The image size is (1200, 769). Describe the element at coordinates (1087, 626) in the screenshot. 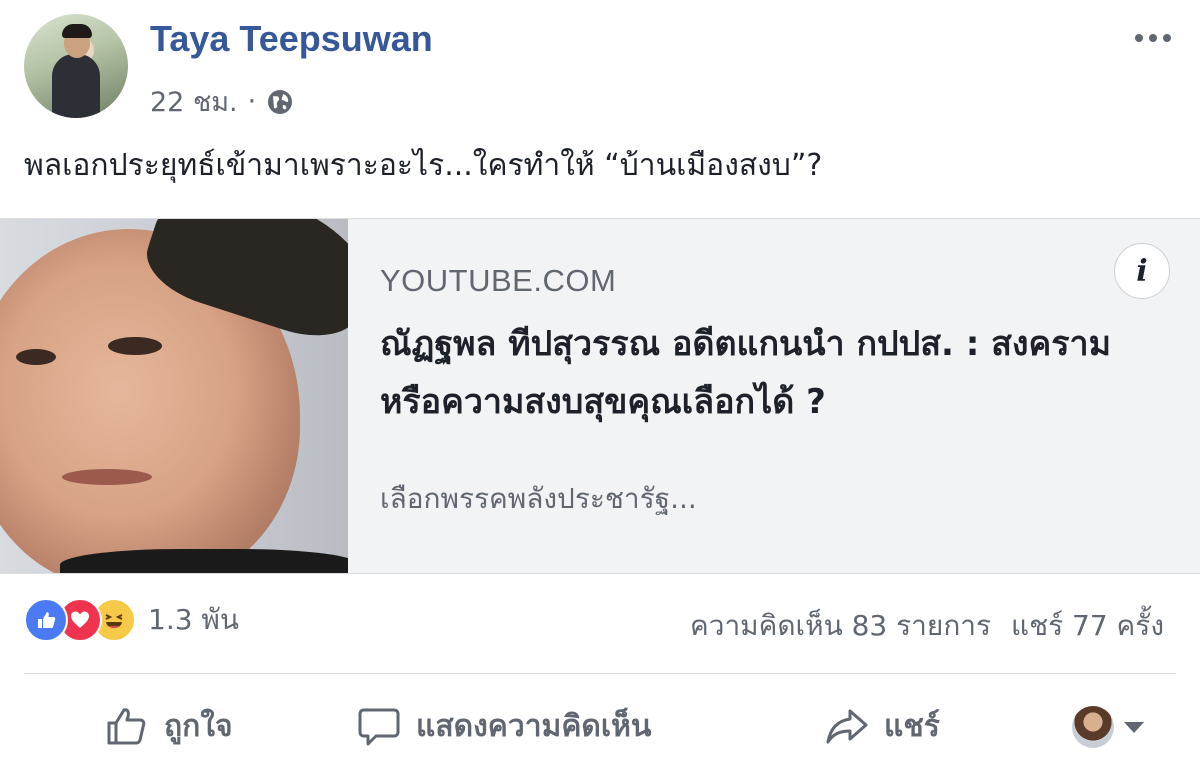

I see `share-count-link: แชร์ 77 ครั้ง` at that location.